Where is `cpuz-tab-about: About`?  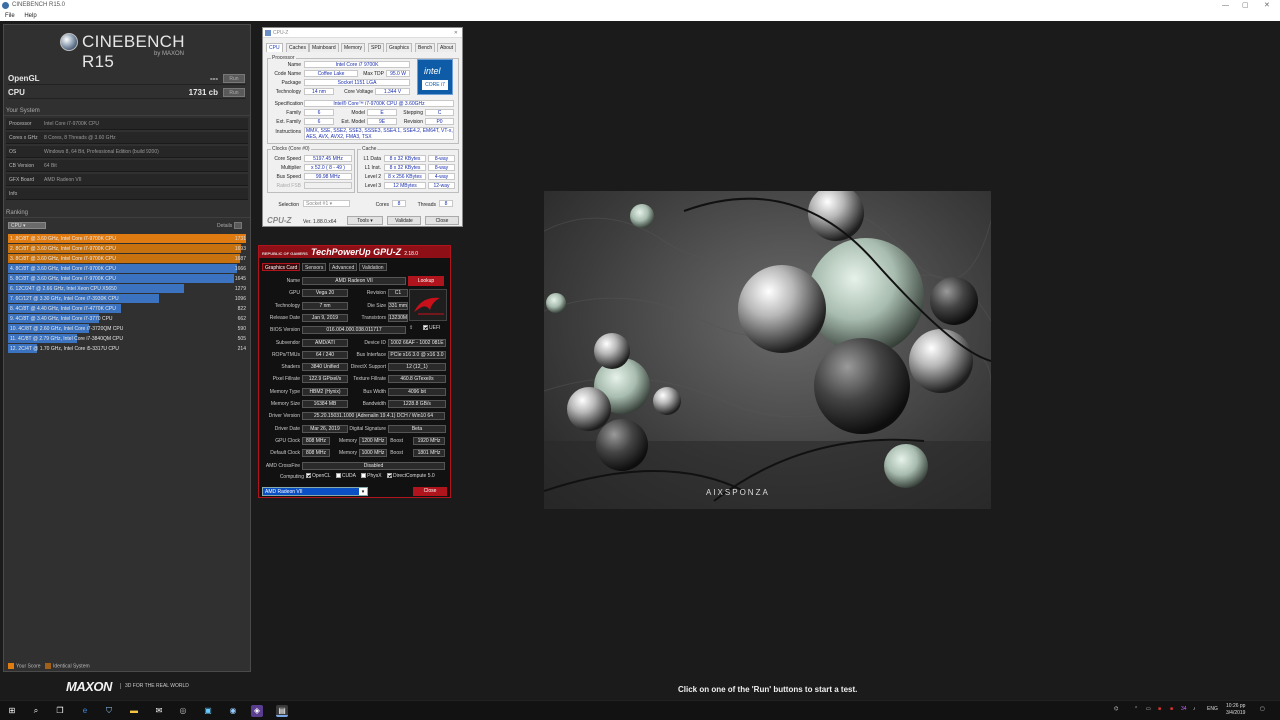
cpuz-tab-about: About is located at coordinates (447, 47).